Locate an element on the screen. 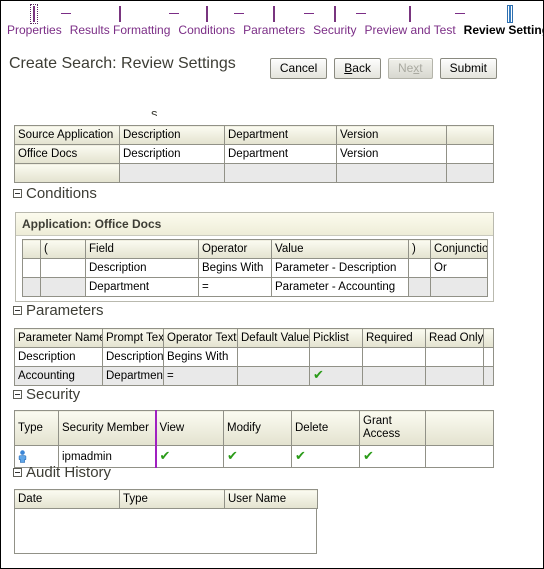 The image size is (544, 569). stepper-label-review-settings: Review Settings is located at coordinates (503, 30).